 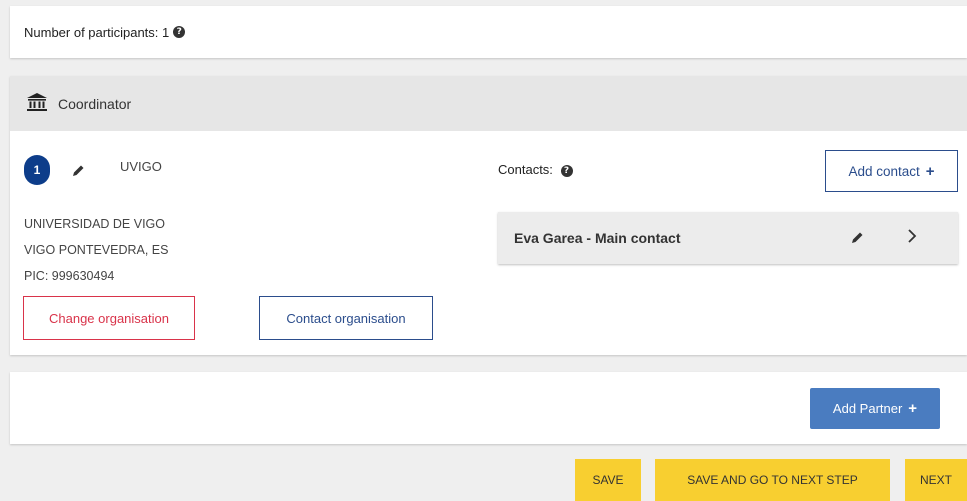 What do you see at coordinates (488, 32) in the screenshot?
I see `participants-summary: Number of participants: 1 ?` at bounding box center [488, 32].